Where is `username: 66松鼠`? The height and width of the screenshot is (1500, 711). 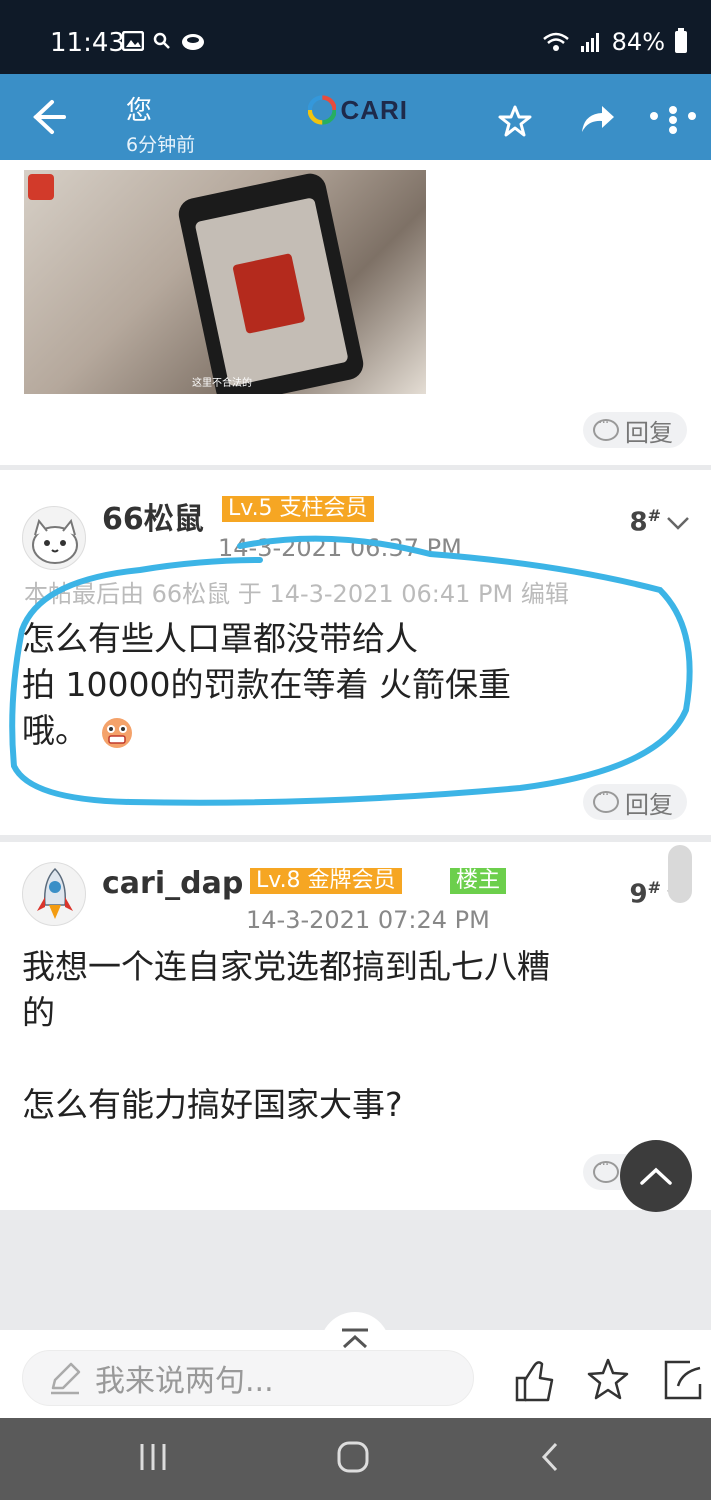
username: 66松鼠 is located at coordinates (153, 516).